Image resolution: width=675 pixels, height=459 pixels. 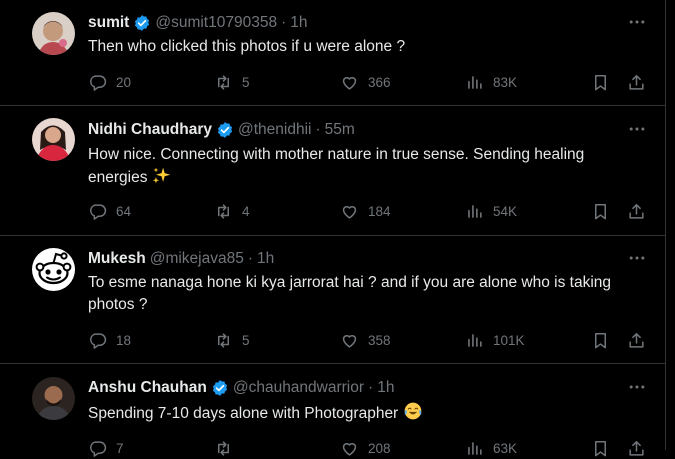 I want to click on author-name: sumit, so click(x=108, y=23).